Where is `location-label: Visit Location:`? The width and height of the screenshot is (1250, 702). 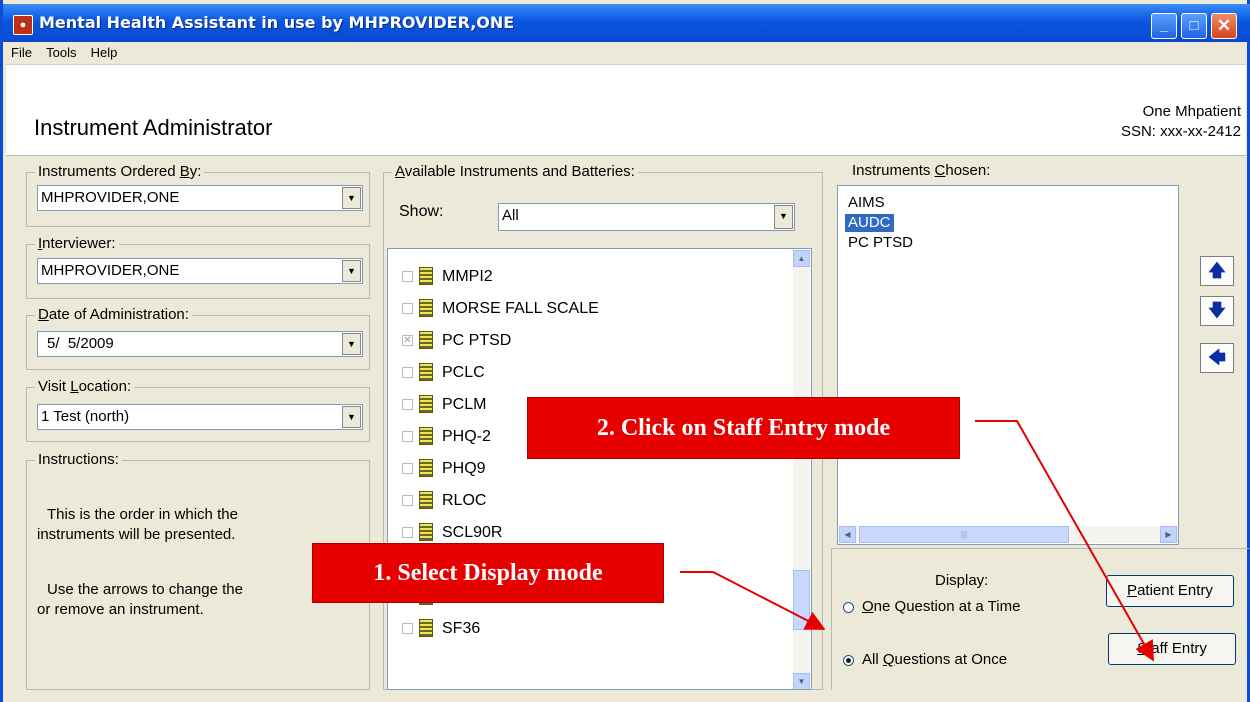 location-label: Visit Location: is located at coordinates (85, 386).